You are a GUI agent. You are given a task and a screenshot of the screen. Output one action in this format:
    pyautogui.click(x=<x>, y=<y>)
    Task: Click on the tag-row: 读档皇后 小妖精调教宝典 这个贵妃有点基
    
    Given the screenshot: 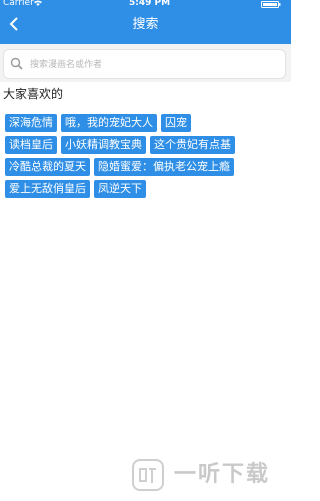 What is the action you would take?
    pyautogui.click(x=146, y=145)
    